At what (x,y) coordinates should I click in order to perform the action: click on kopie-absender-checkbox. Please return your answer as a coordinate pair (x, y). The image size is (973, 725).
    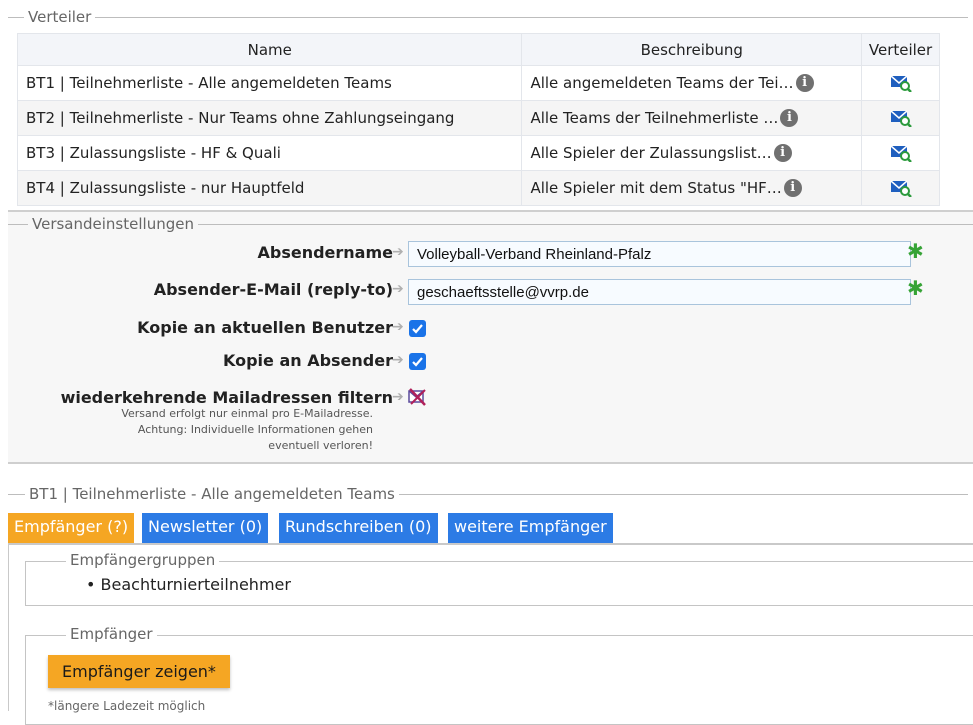
    Looking at the image, I should click on (417, 361).